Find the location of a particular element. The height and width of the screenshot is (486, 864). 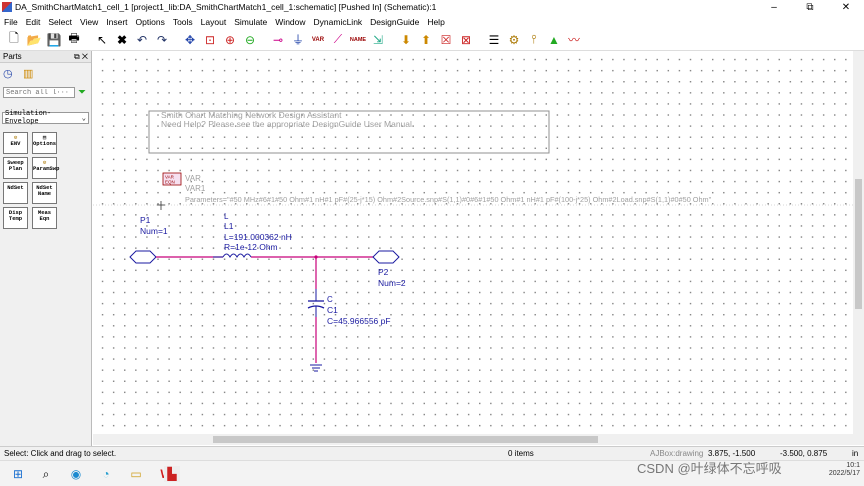

menu-window: Window is located at coordinates (290, 22).